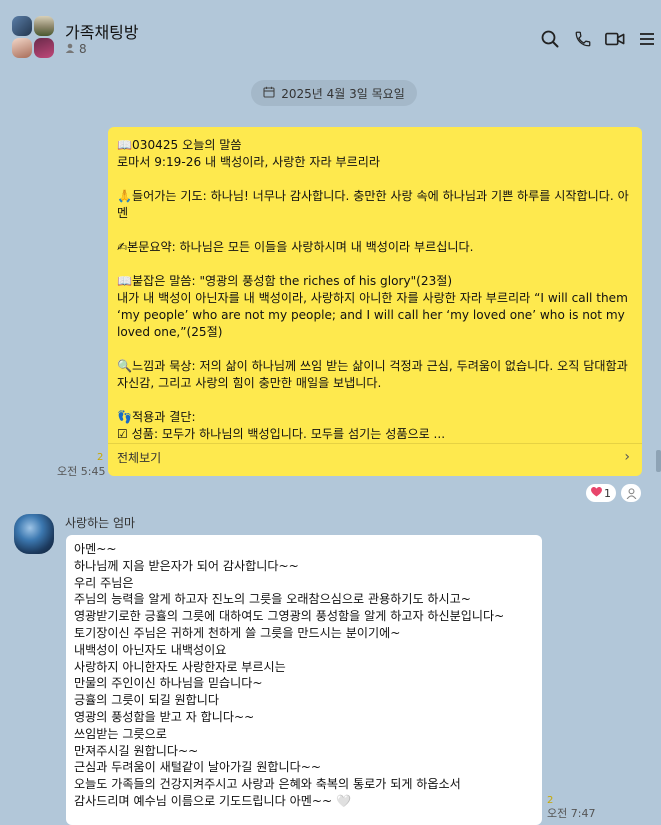 Image resolution: width=661 pixels, height=825 pixels. I want to click on group-avatar, so click(33, 37).